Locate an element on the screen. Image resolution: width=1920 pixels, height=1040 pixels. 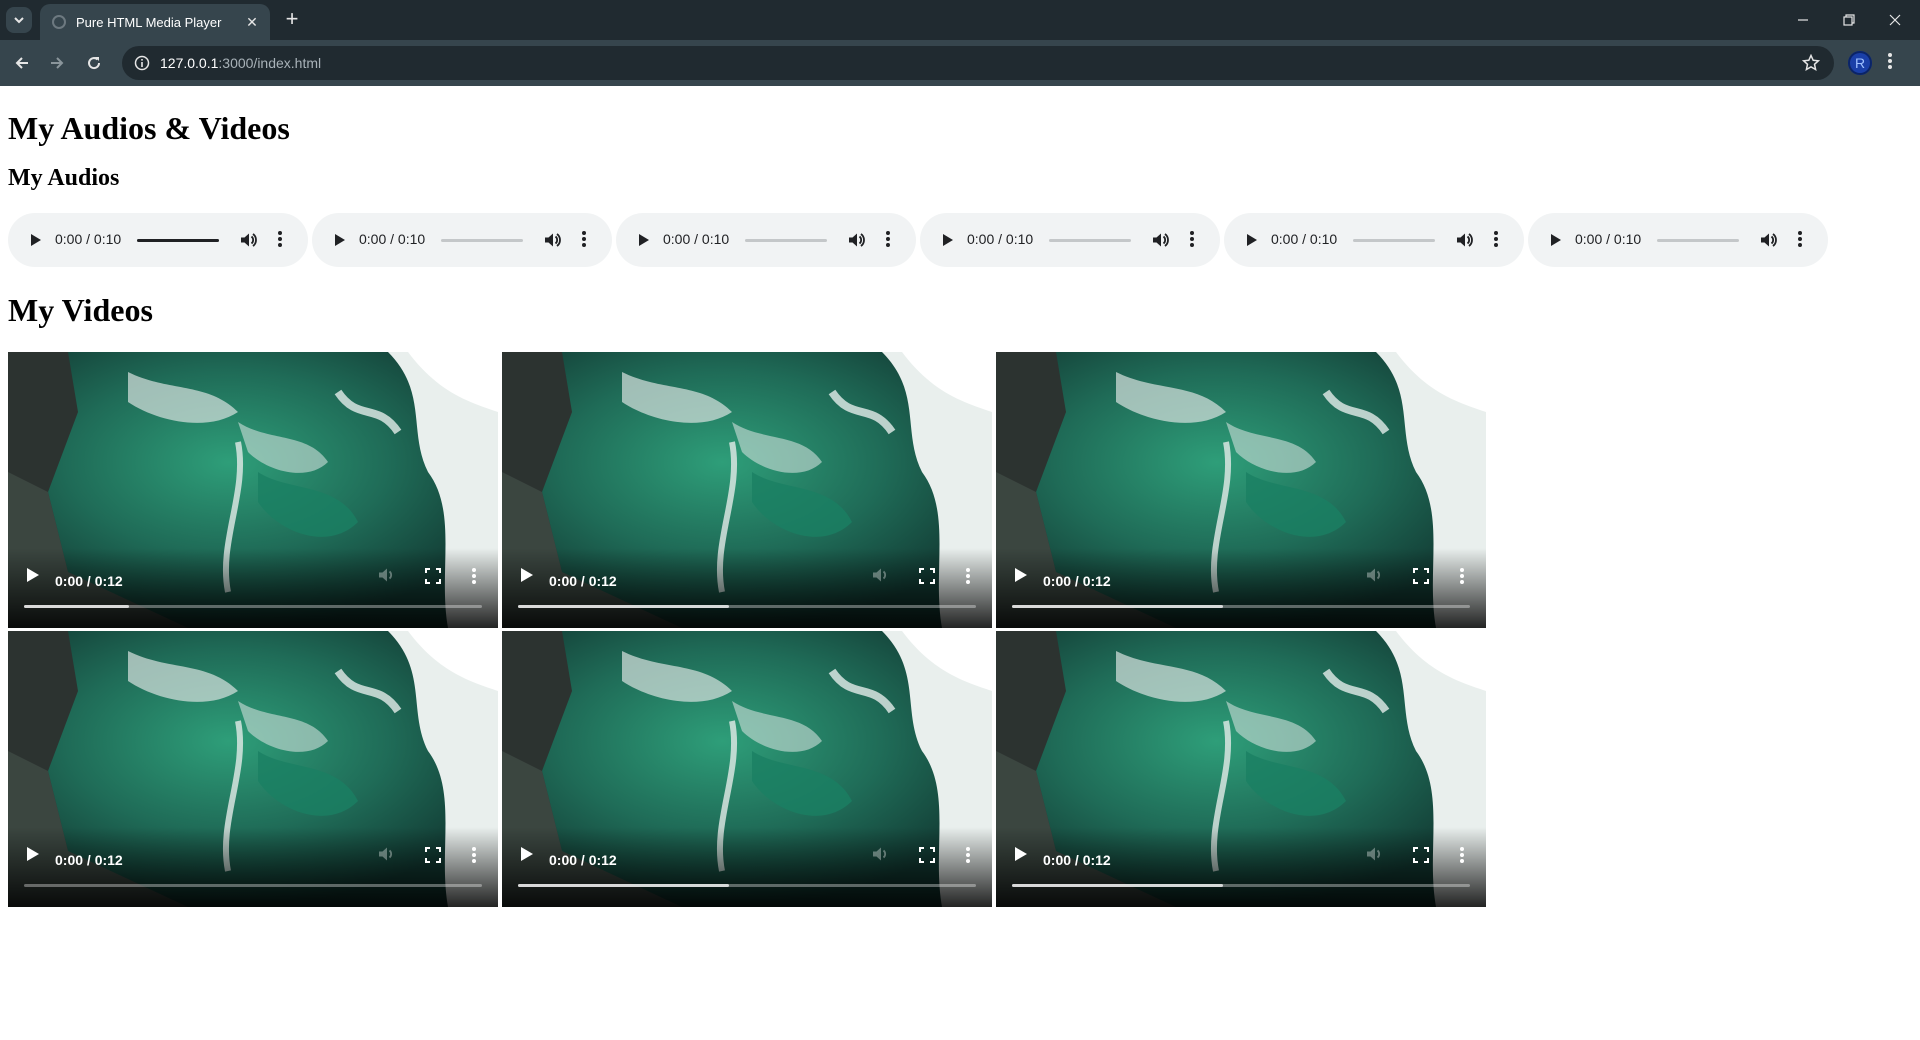
close-tab-icon: ✕ is located at coordinates (252, 22).